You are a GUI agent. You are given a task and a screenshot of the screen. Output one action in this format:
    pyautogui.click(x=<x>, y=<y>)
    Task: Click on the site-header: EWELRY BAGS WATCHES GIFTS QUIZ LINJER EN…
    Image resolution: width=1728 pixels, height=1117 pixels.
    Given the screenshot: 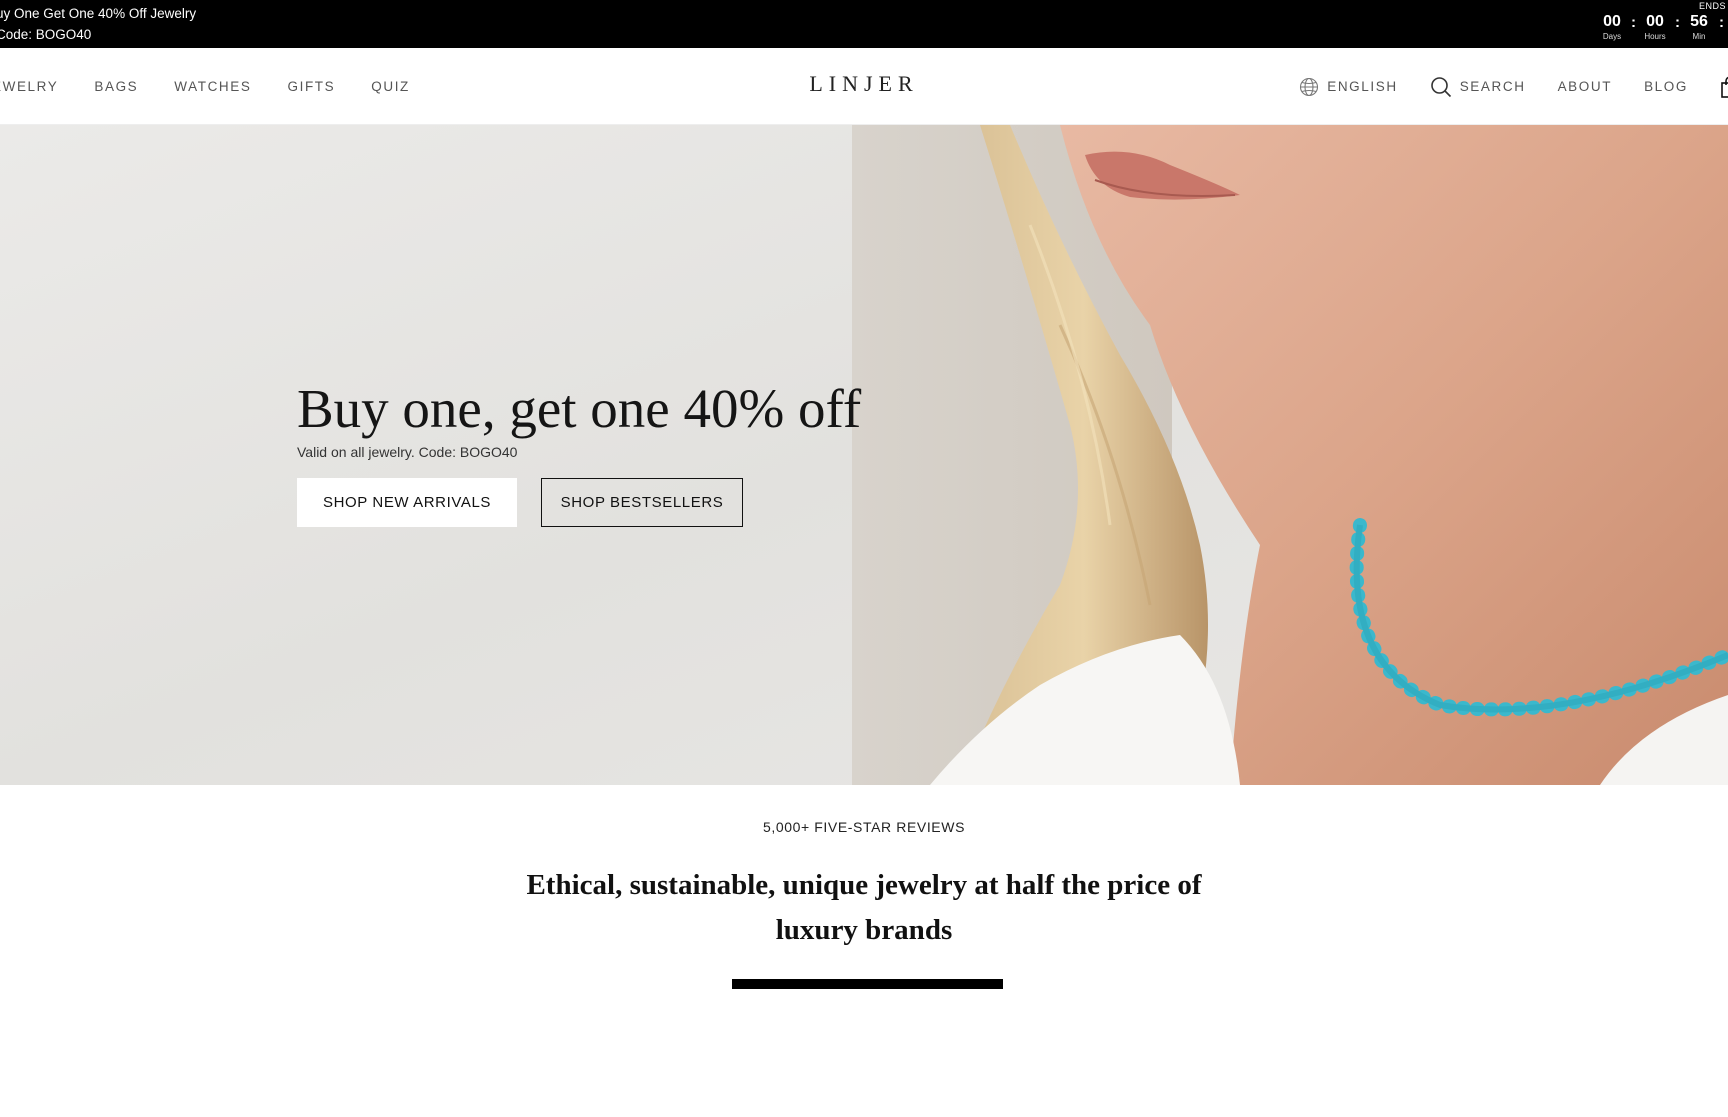 What is the action you would take?
    pyautogui.click(x=864, y=86)
    